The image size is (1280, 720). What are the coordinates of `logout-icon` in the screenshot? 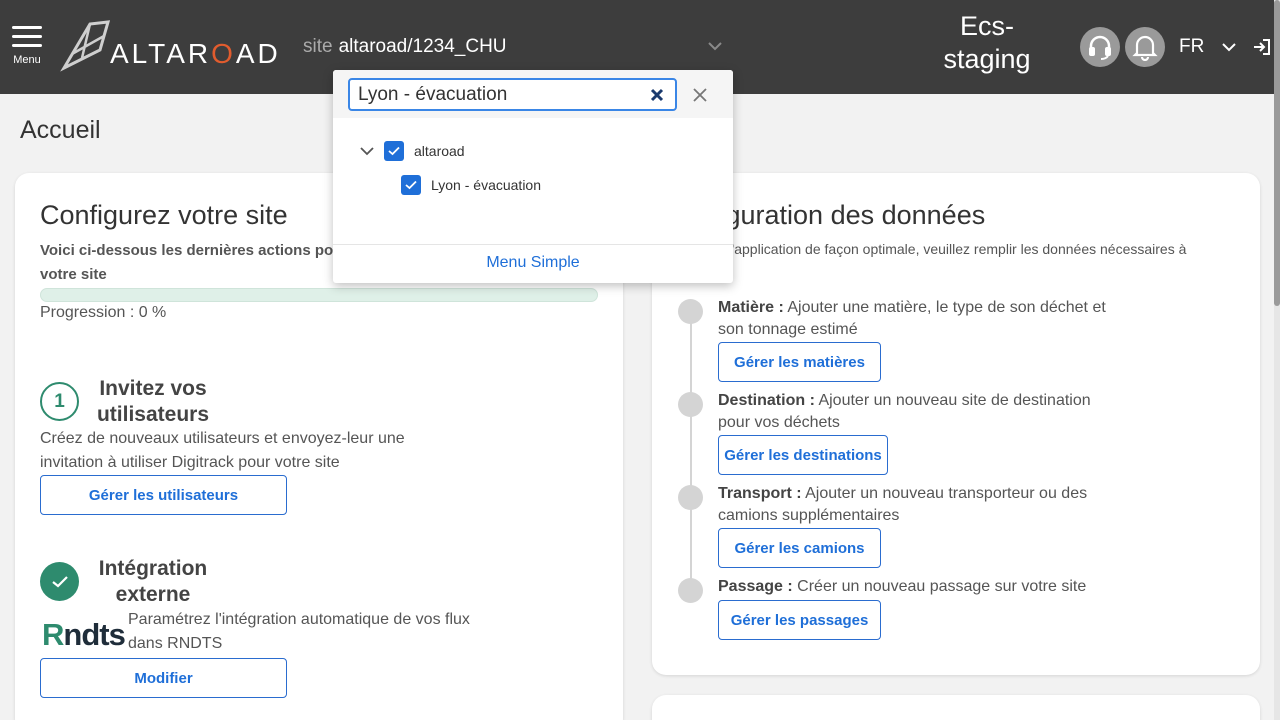 It's located at (1262, 47).